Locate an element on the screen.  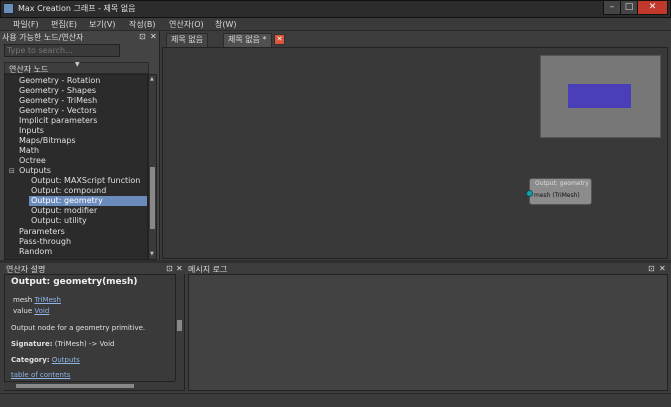
tree-item-selected: Output: geometry is located at coordinates (88, 201).